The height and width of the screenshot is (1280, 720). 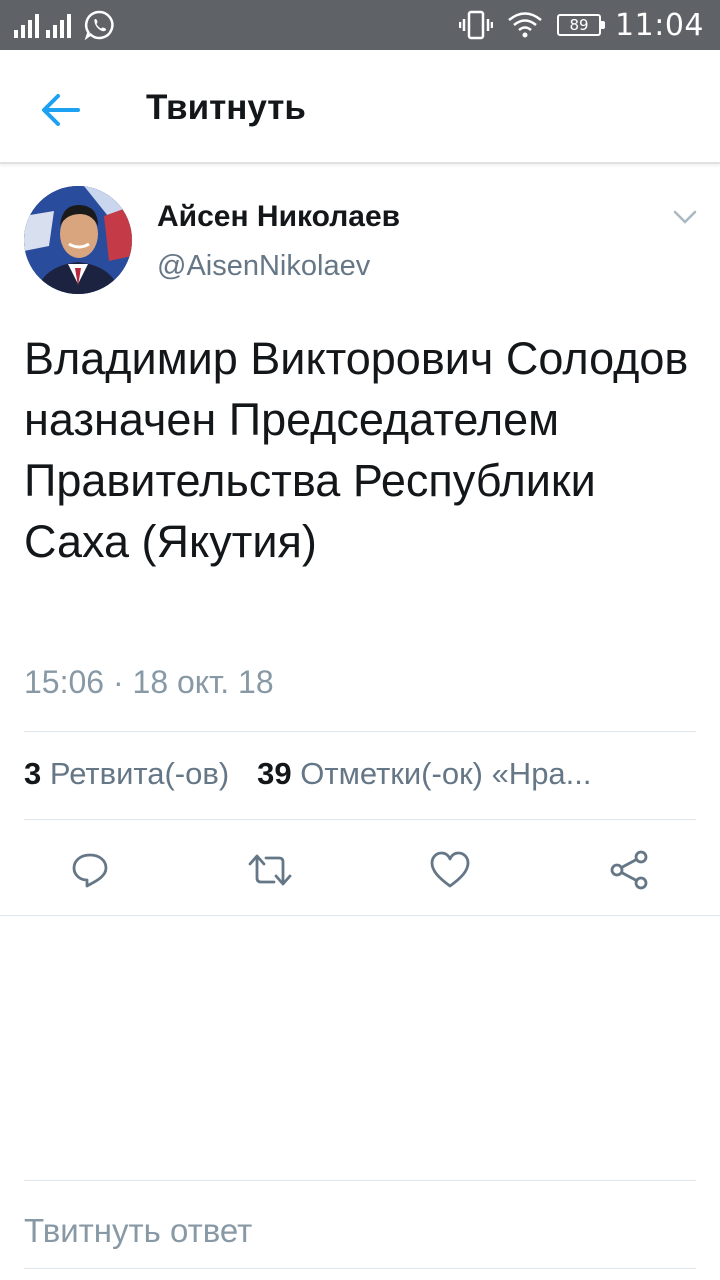 I want to click on status-clock: 11:04, so click(x=659, y=25).